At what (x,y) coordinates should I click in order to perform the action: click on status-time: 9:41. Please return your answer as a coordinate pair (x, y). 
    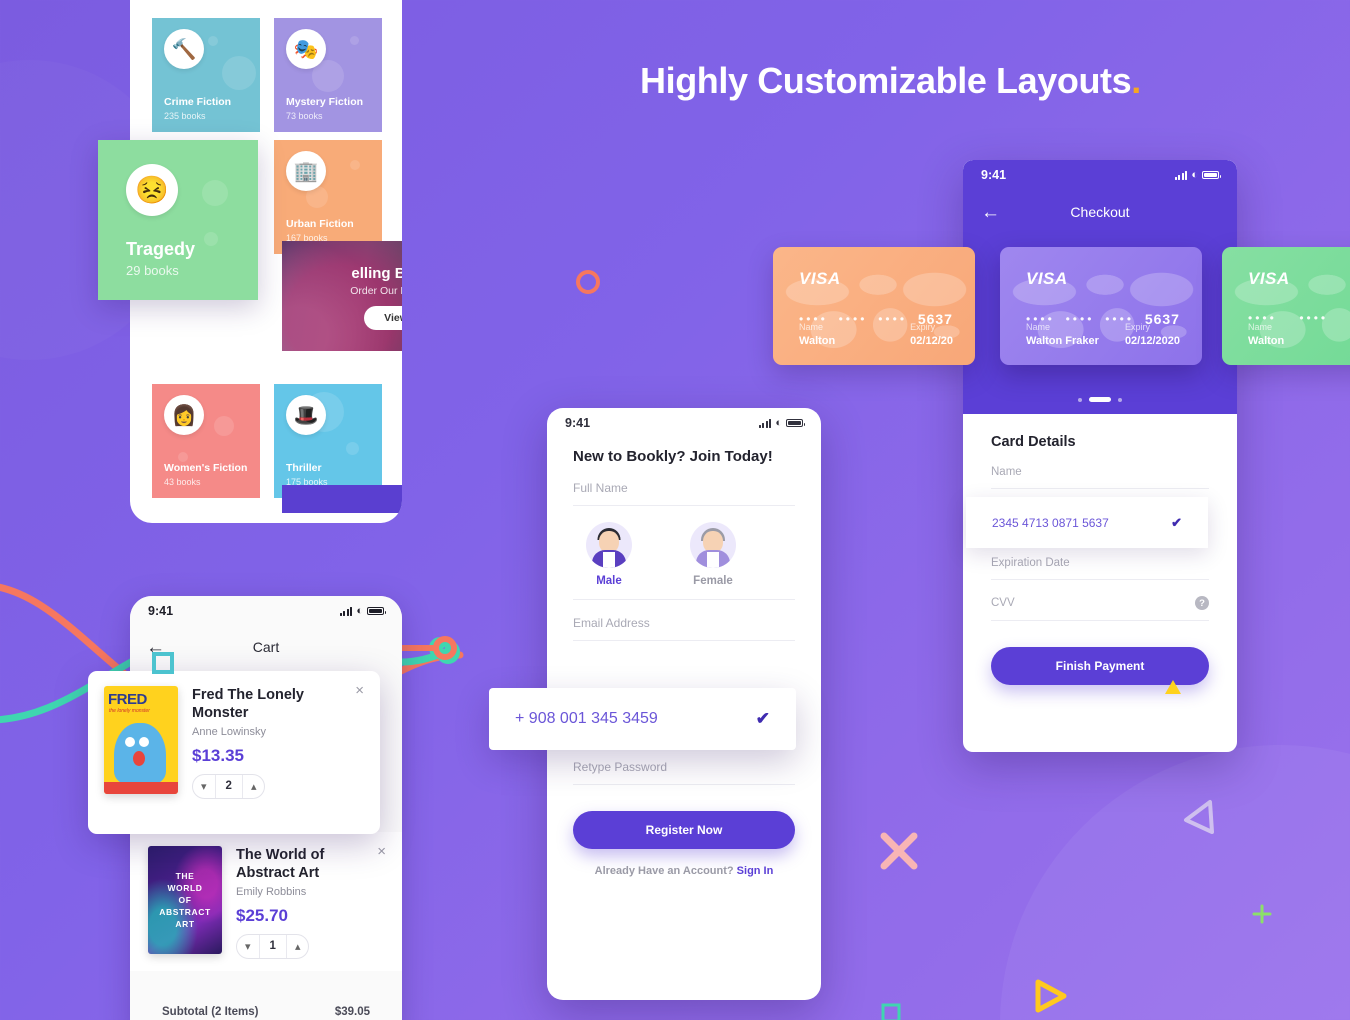
    Looking at the image, I should click on (161, 611).